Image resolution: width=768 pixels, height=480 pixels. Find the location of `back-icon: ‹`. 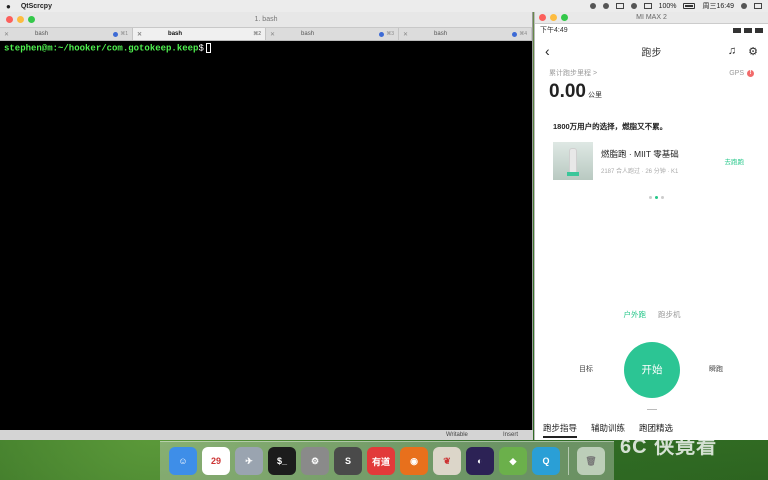

back-icon: ‹ is located at coordinates (547, 51).